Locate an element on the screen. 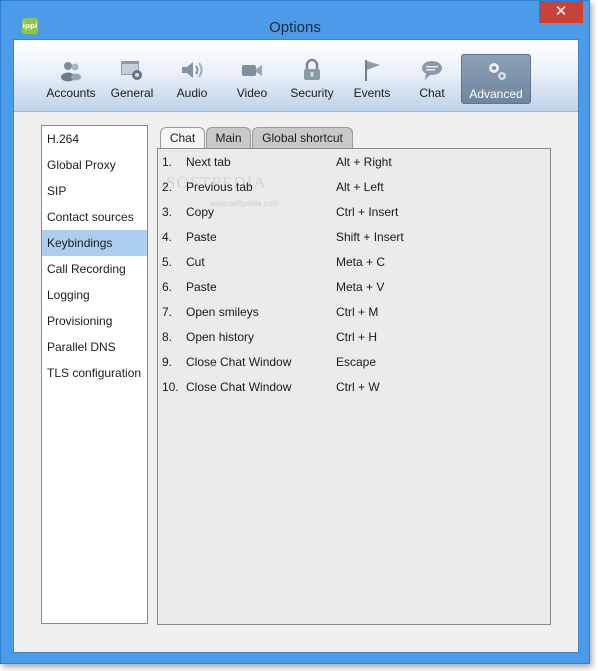 This screenshot has width=598, height=671. keybinding-number: 9. is located at coordinates (167, 362).